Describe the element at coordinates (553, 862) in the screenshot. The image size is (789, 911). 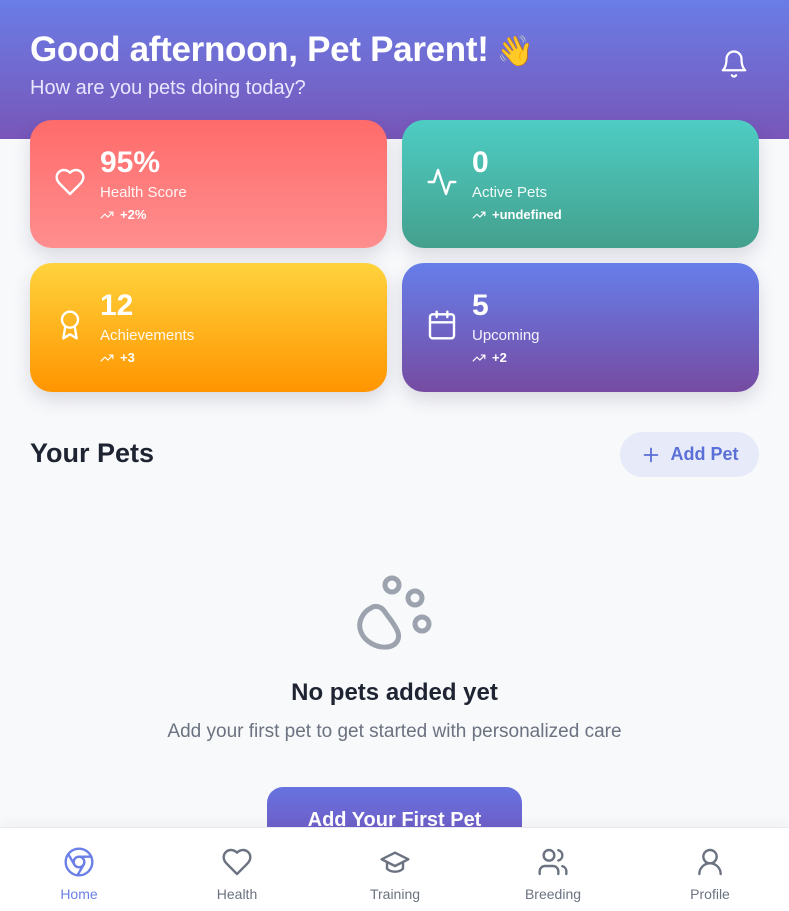
I see `users-icon` at that location.